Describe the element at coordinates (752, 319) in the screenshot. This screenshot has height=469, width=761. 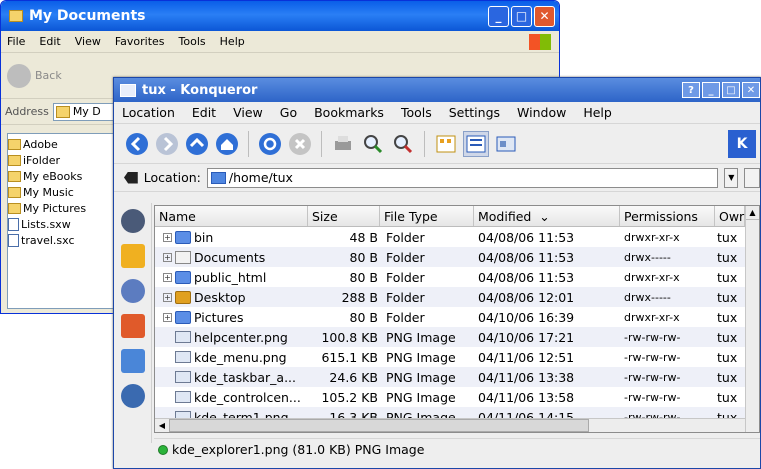
I see `vertical-scrollbar: ▲` at that location.